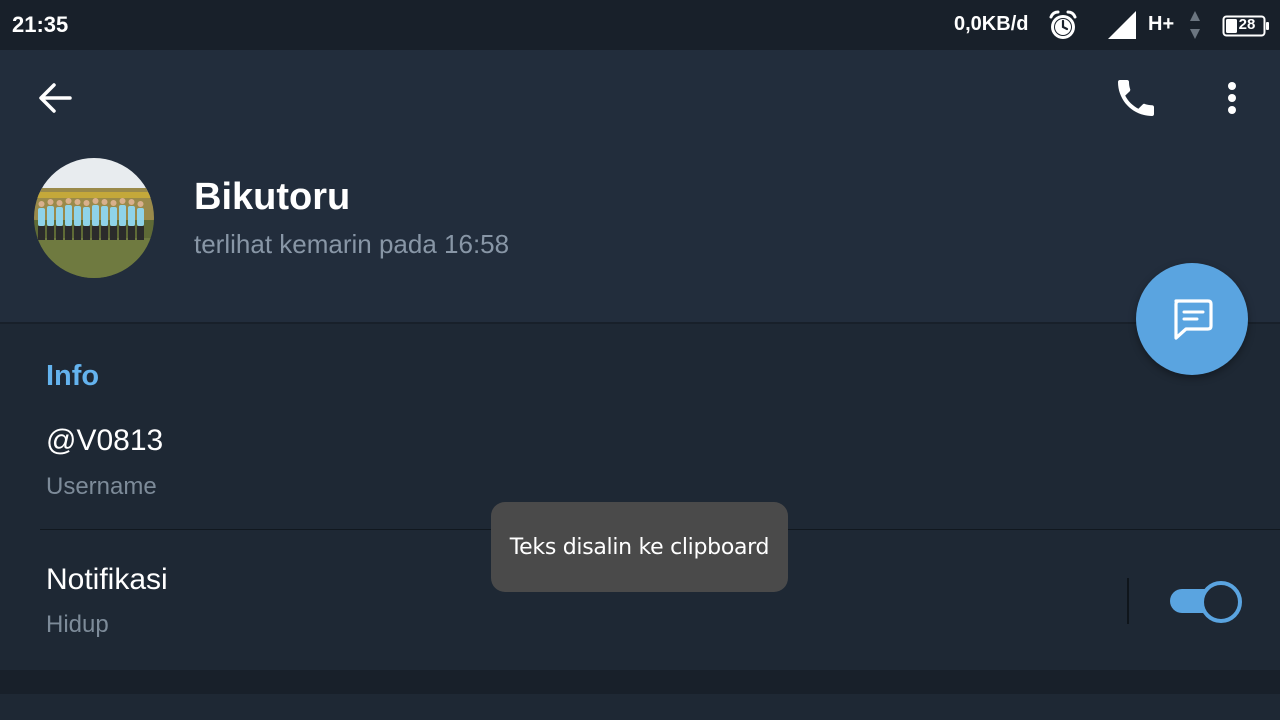  Describe the element at coordinates (640, 707) in the screenshot. I see `next-section` at that location.